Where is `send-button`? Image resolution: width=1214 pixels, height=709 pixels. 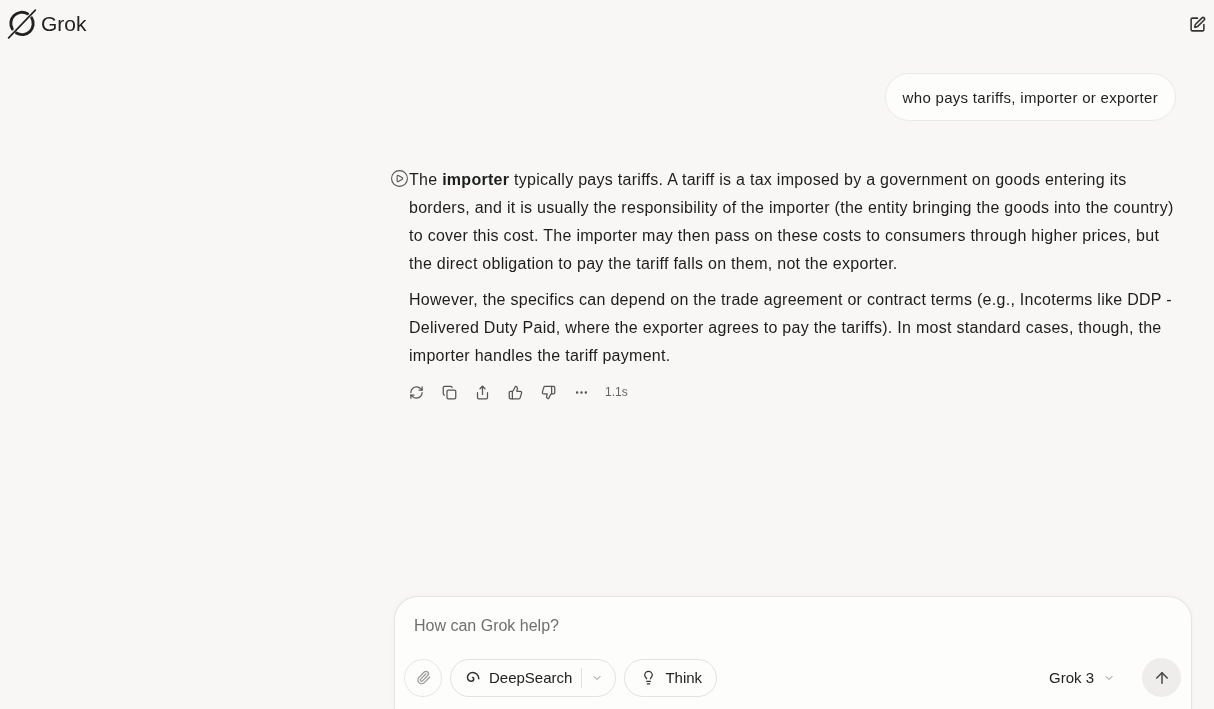
send-button is located at coordinates (1161, 677).